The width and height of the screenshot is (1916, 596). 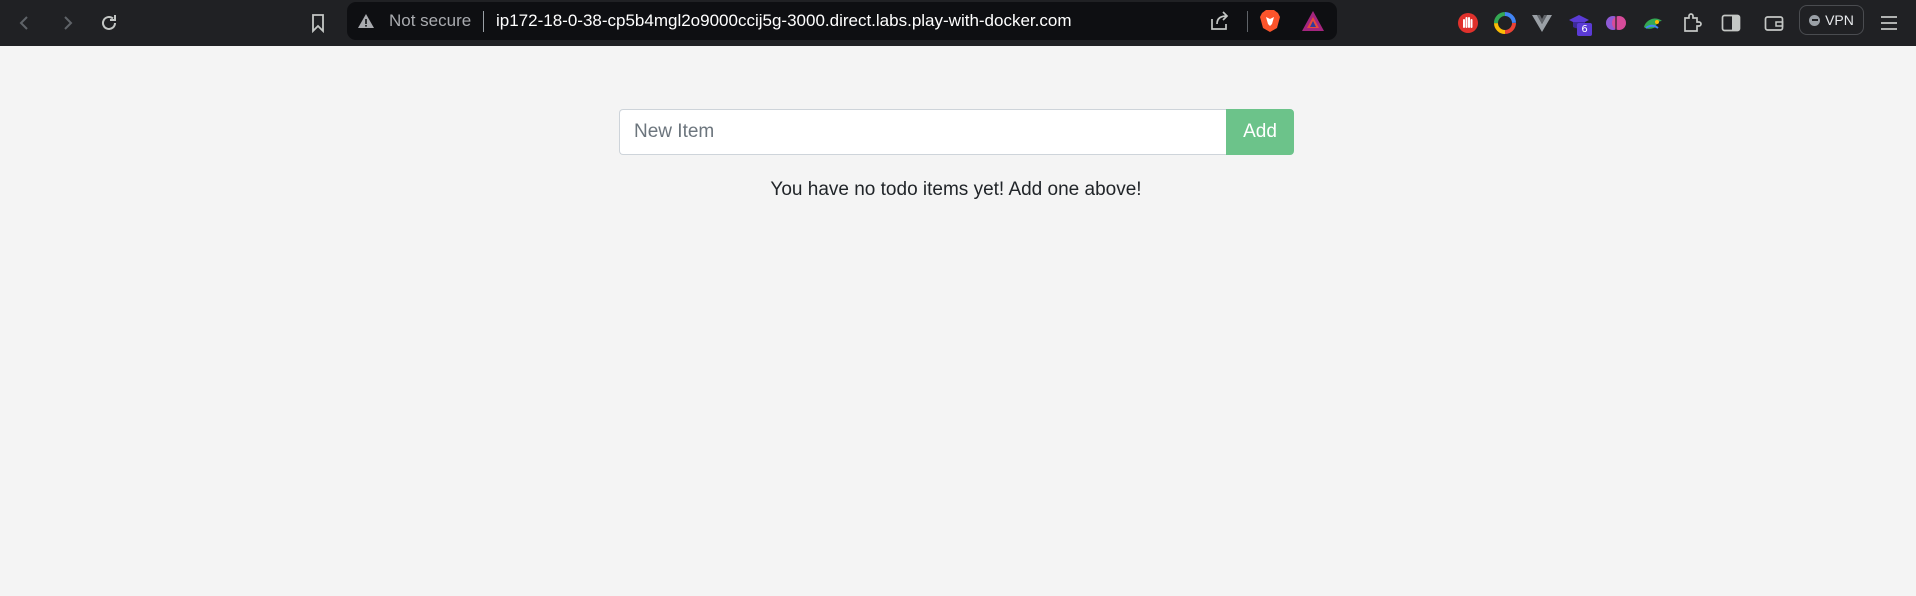 I want to click on vpn-status-icon, so click(x=1815, y=20).